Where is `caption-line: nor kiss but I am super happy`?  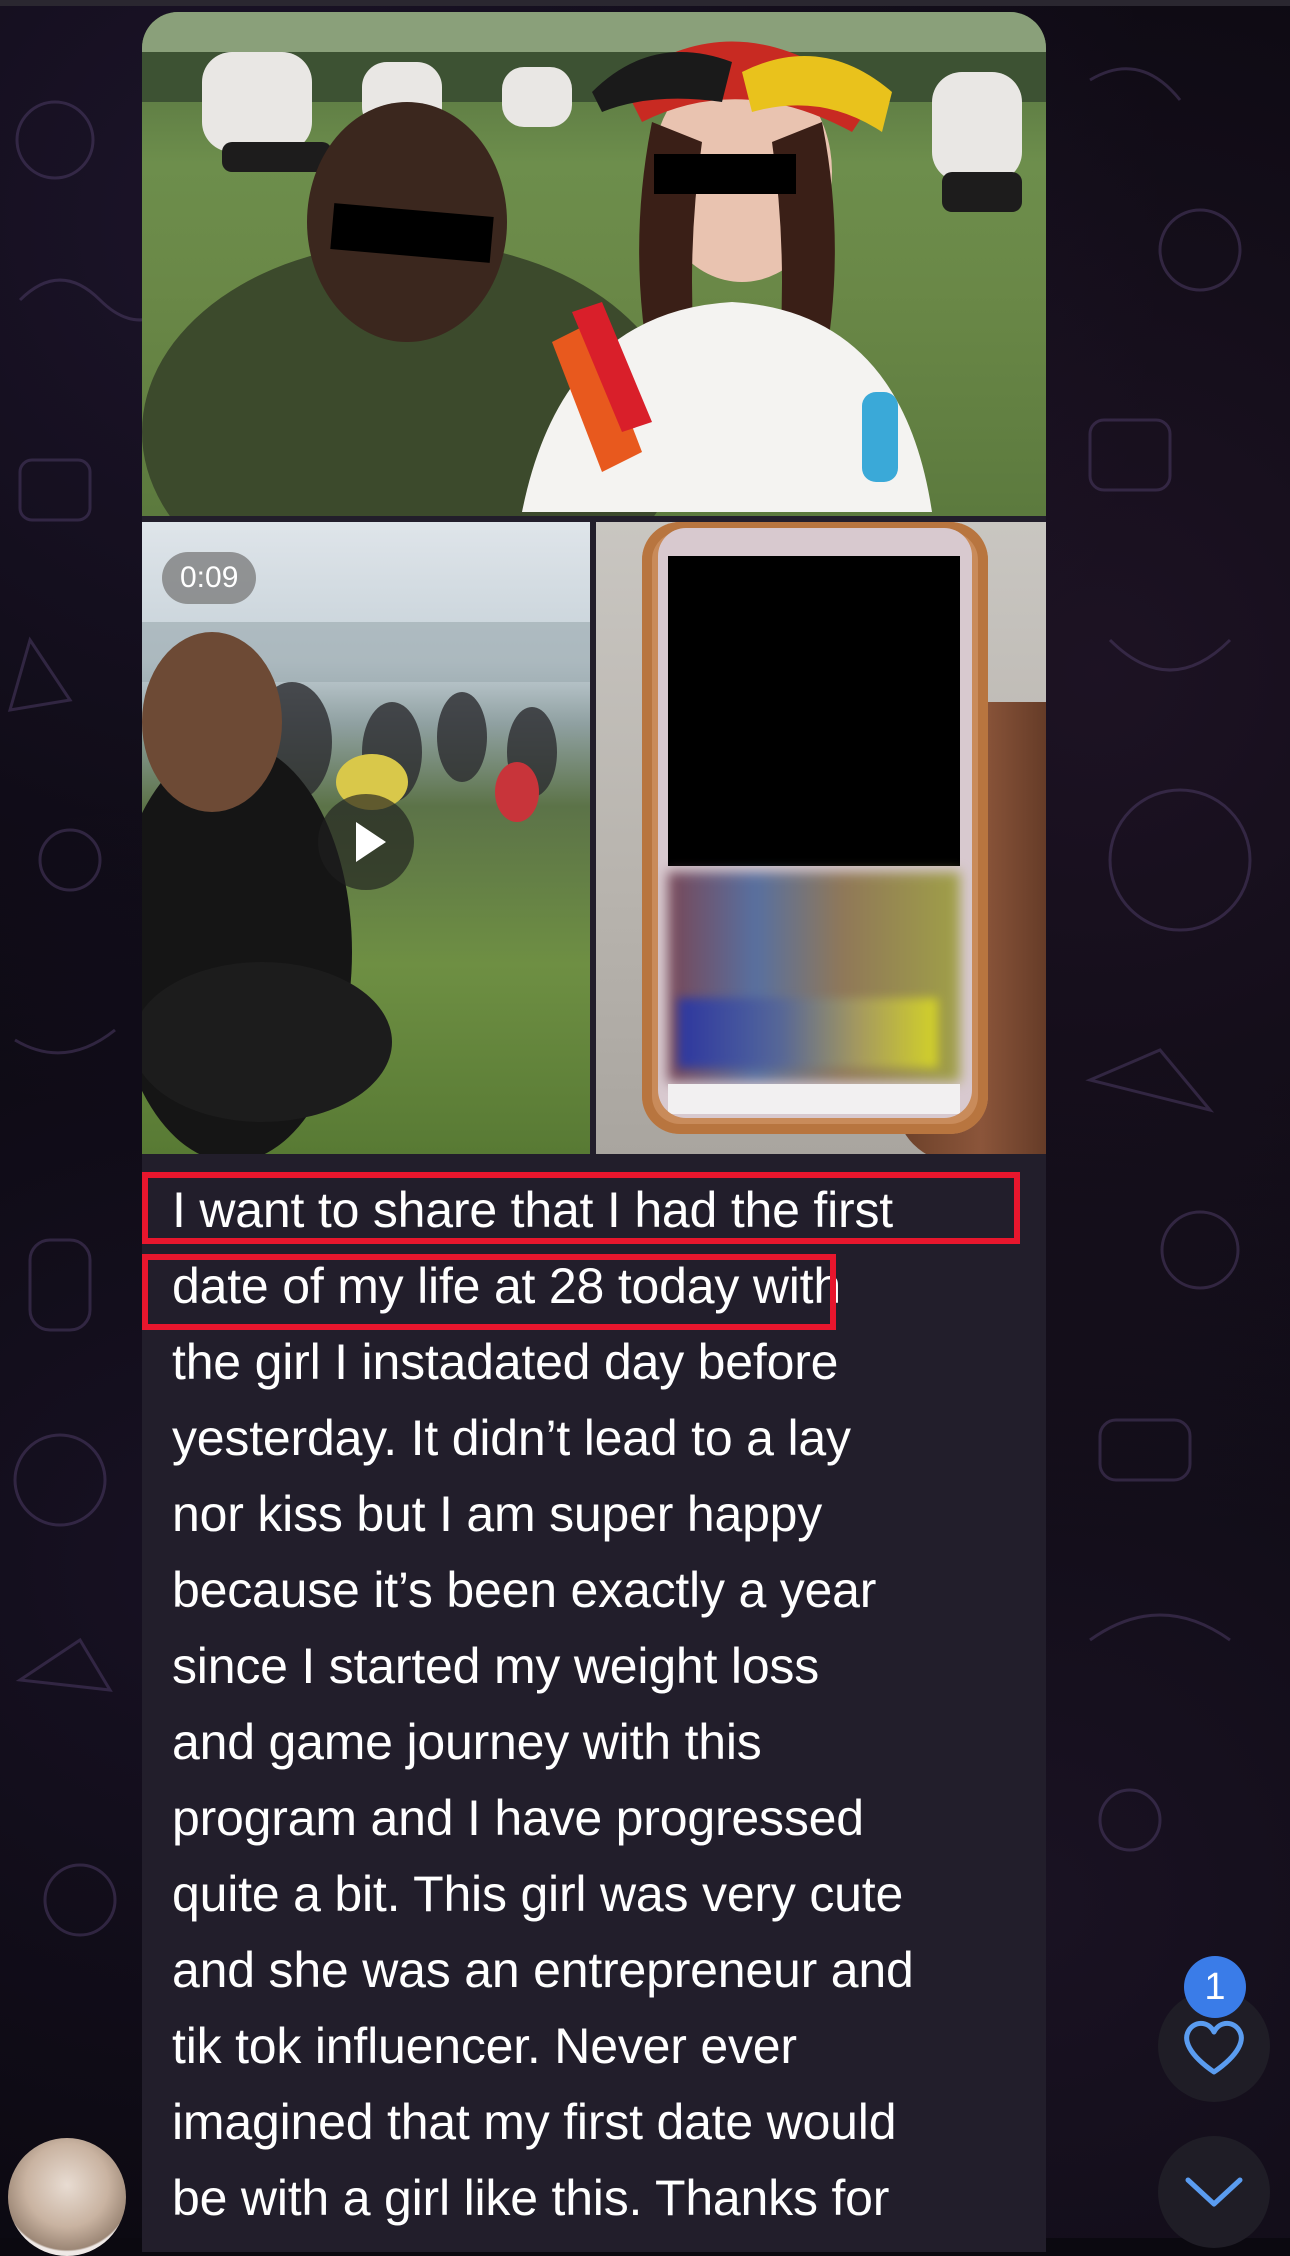
caption-line: nor kiss but I am super happy is located at coordinates (497, 1514).